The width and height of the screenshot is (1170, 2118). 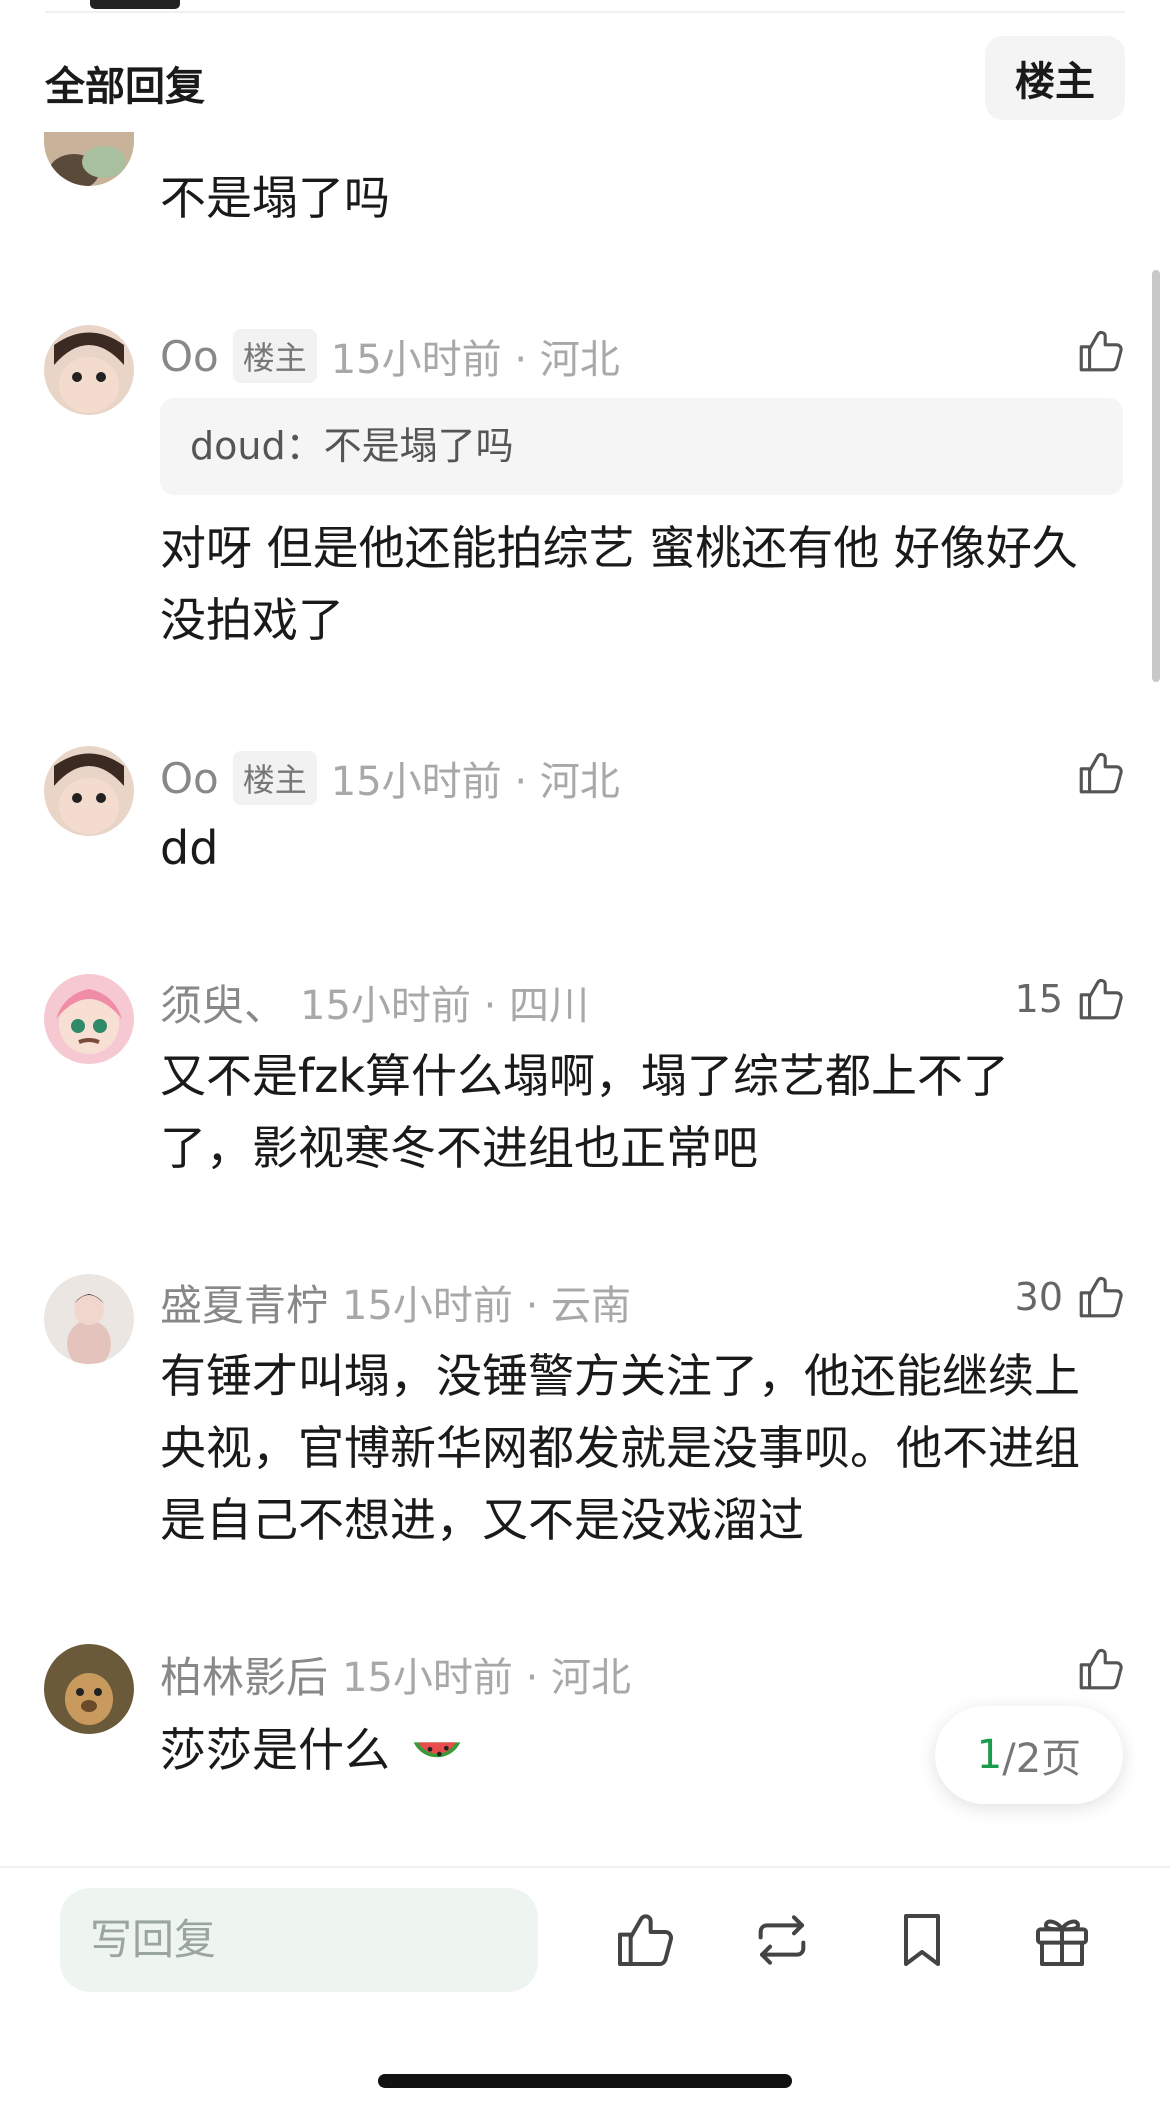 I want to click on comment-meta: 须臾、 15小时前 · 四川, so click(x=374, y=1002).